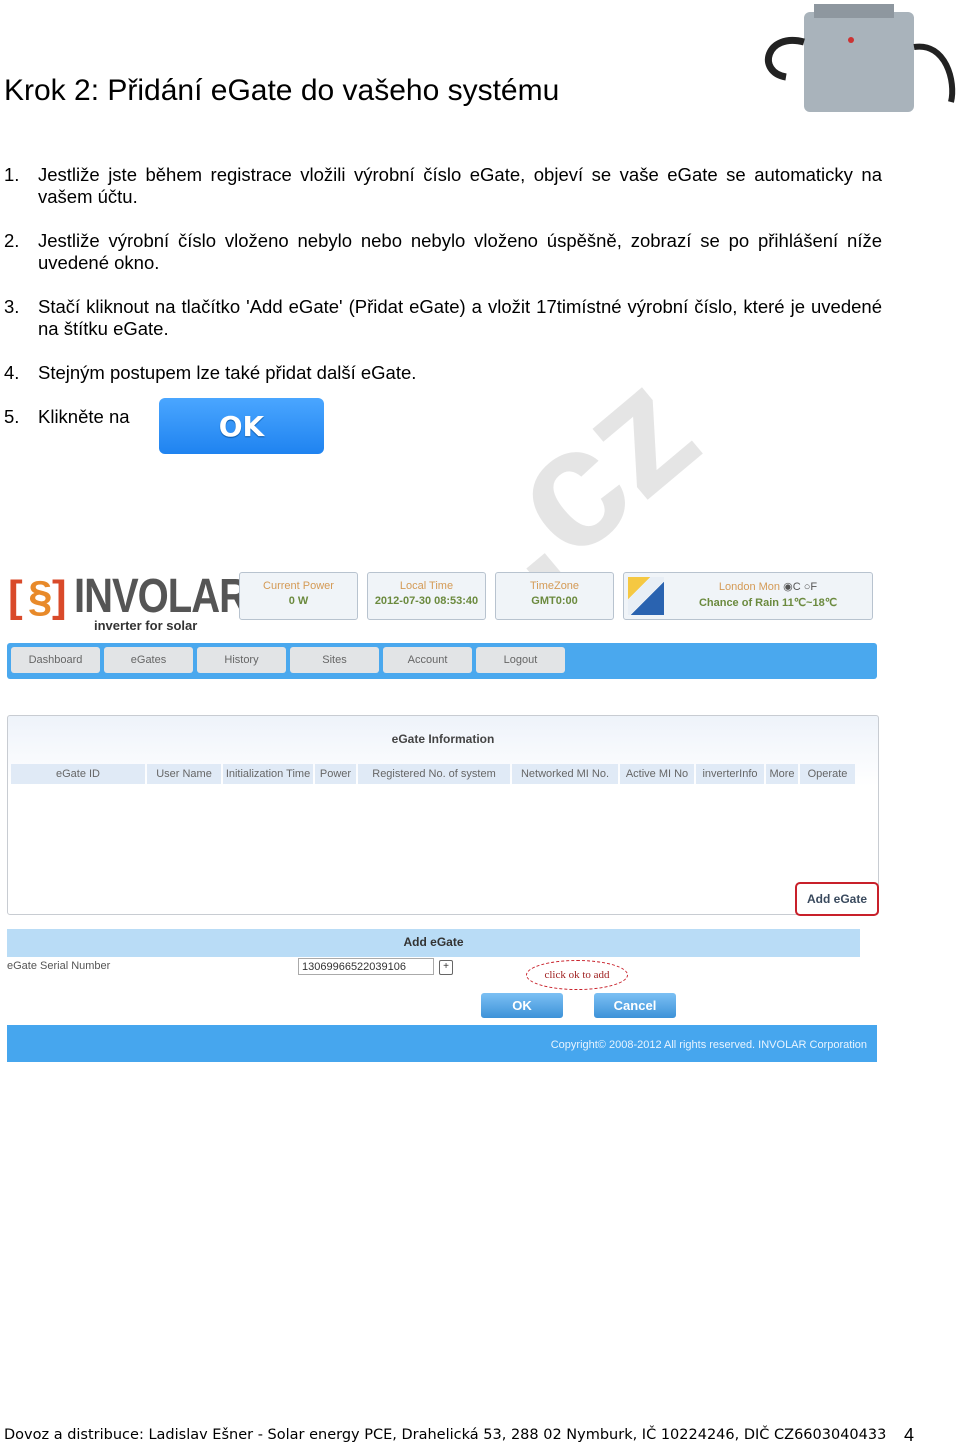  Describe the element at coordinates (788, 587) in the screenshot. I see `celsius-radio: ◉` at that location.